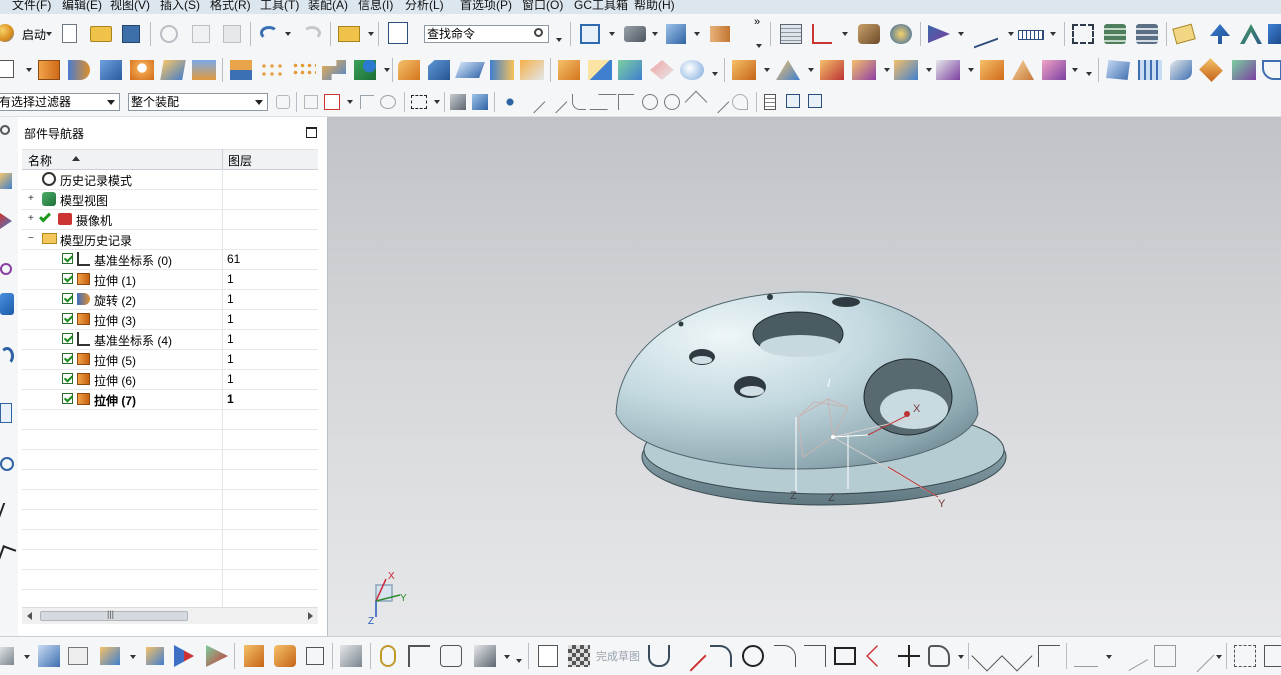 Image resolution: width=1281 pixels, height=675 pixels. What do you see at coordinates (311, 102) in the screenshot?
I see `select-feature-icon` at bounding box center [311, 102].